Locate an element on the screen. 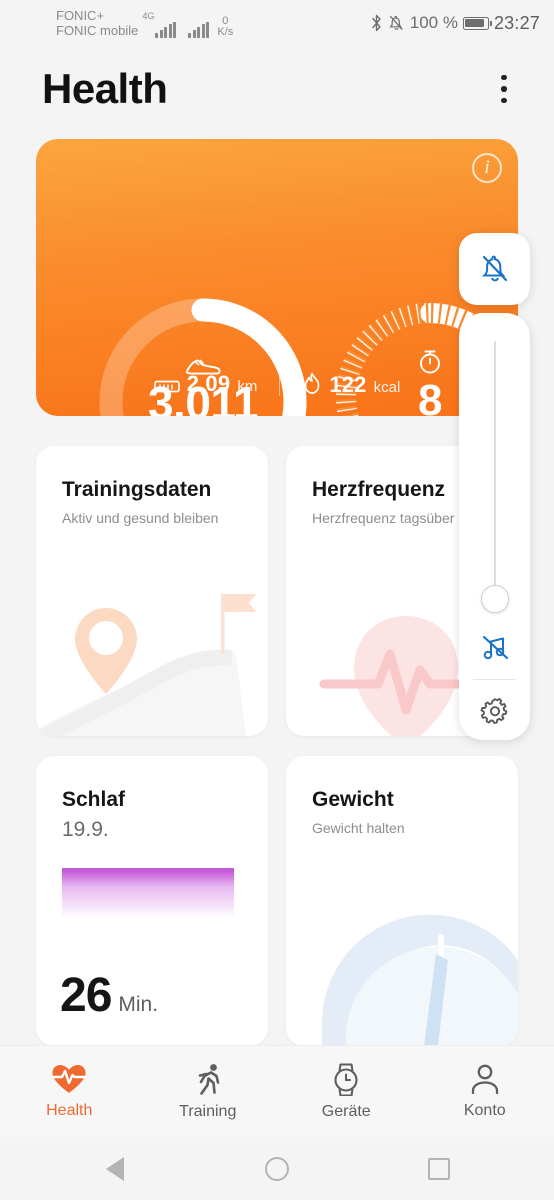  sleep-unit: Min. is located at coordinates (138, 1004).